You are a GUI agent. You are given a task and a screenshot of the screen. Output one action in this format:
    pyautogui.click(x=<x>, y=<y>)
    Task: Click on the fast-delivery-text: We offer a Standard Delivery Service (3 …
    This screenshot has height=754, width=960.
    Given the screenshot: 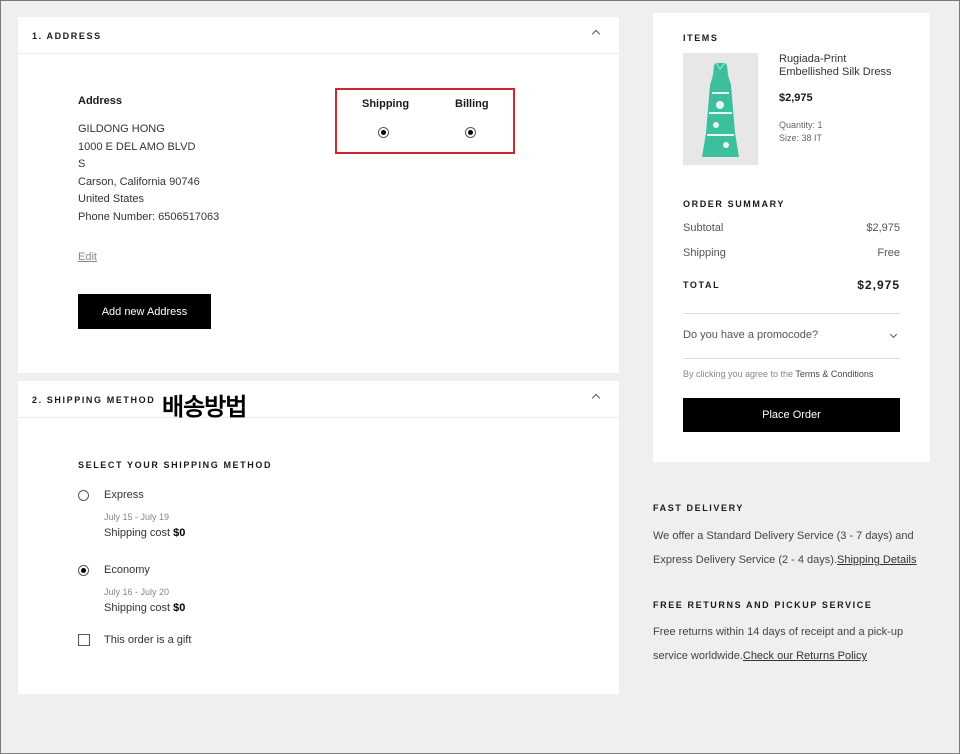 What is the action you would take?
    pyautogui.click(x=788, y=548)
    